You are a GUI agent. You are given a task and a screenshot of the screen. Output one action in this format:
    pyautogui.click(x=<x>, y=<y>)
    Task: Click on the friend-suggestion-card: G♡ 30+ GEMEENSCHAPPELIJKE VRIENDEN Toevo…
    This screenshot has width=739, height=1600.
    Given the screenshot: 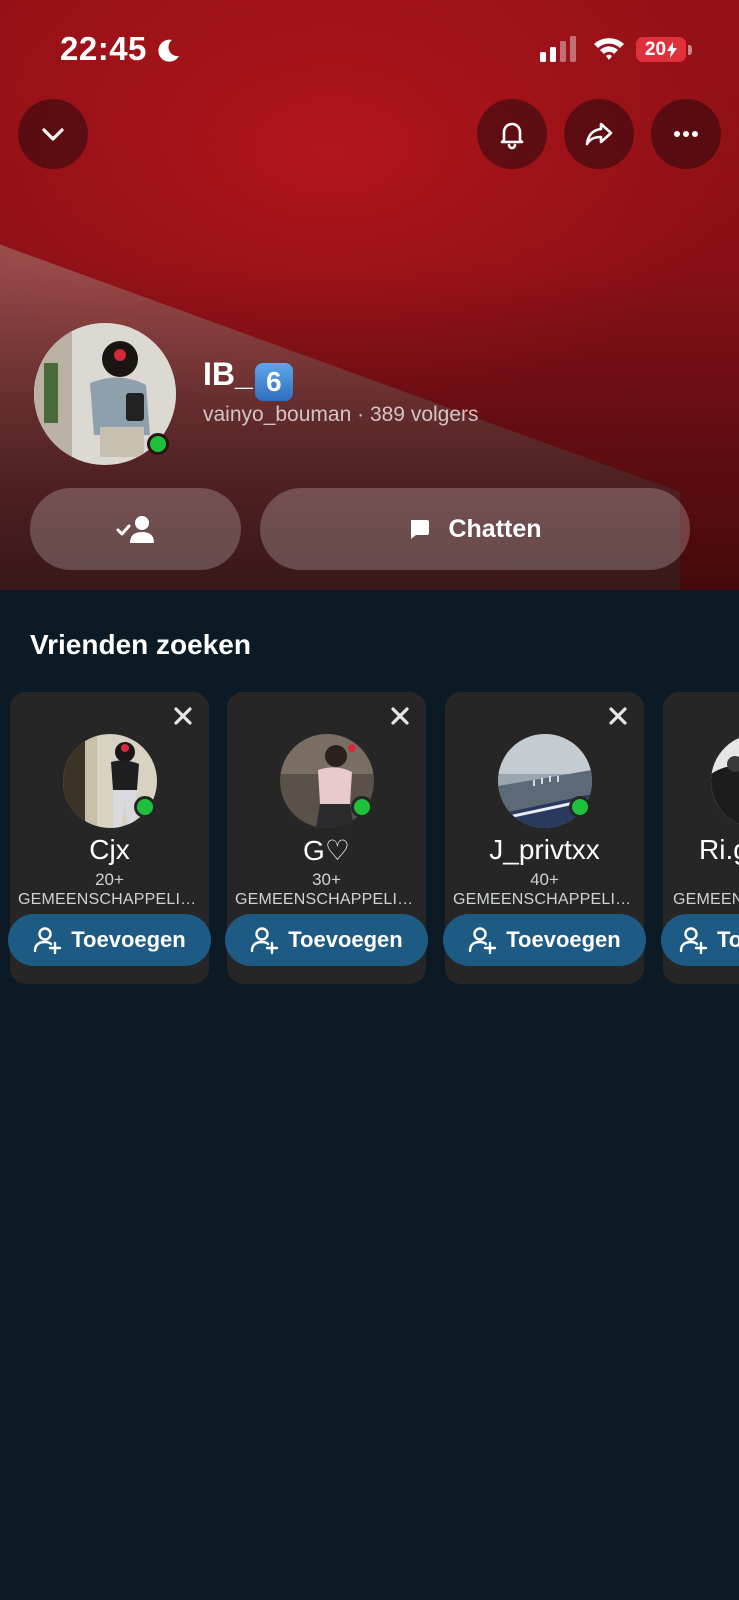 What is the action you would take?
    pyautogui.click(x=326, y=838)
    